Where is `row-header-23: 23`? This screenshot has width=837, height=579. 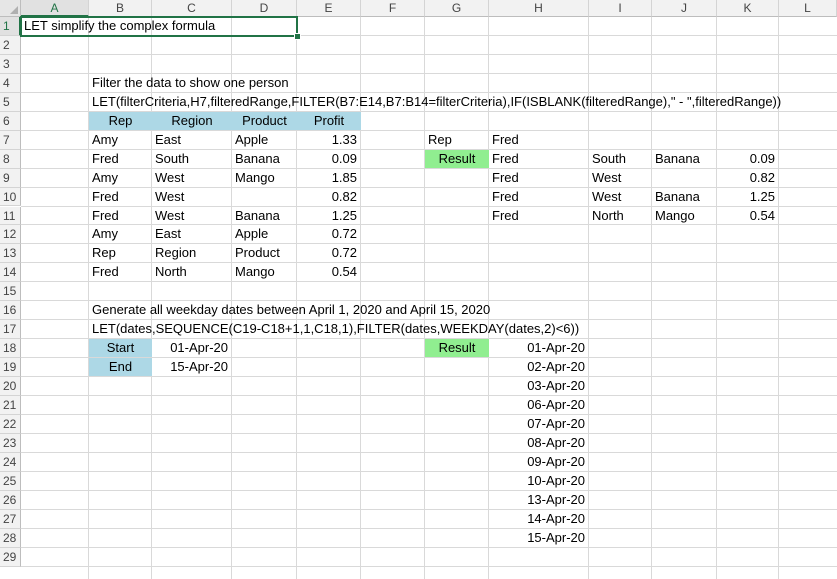
row-header-23: 23 is located at coordinates (10, 443).